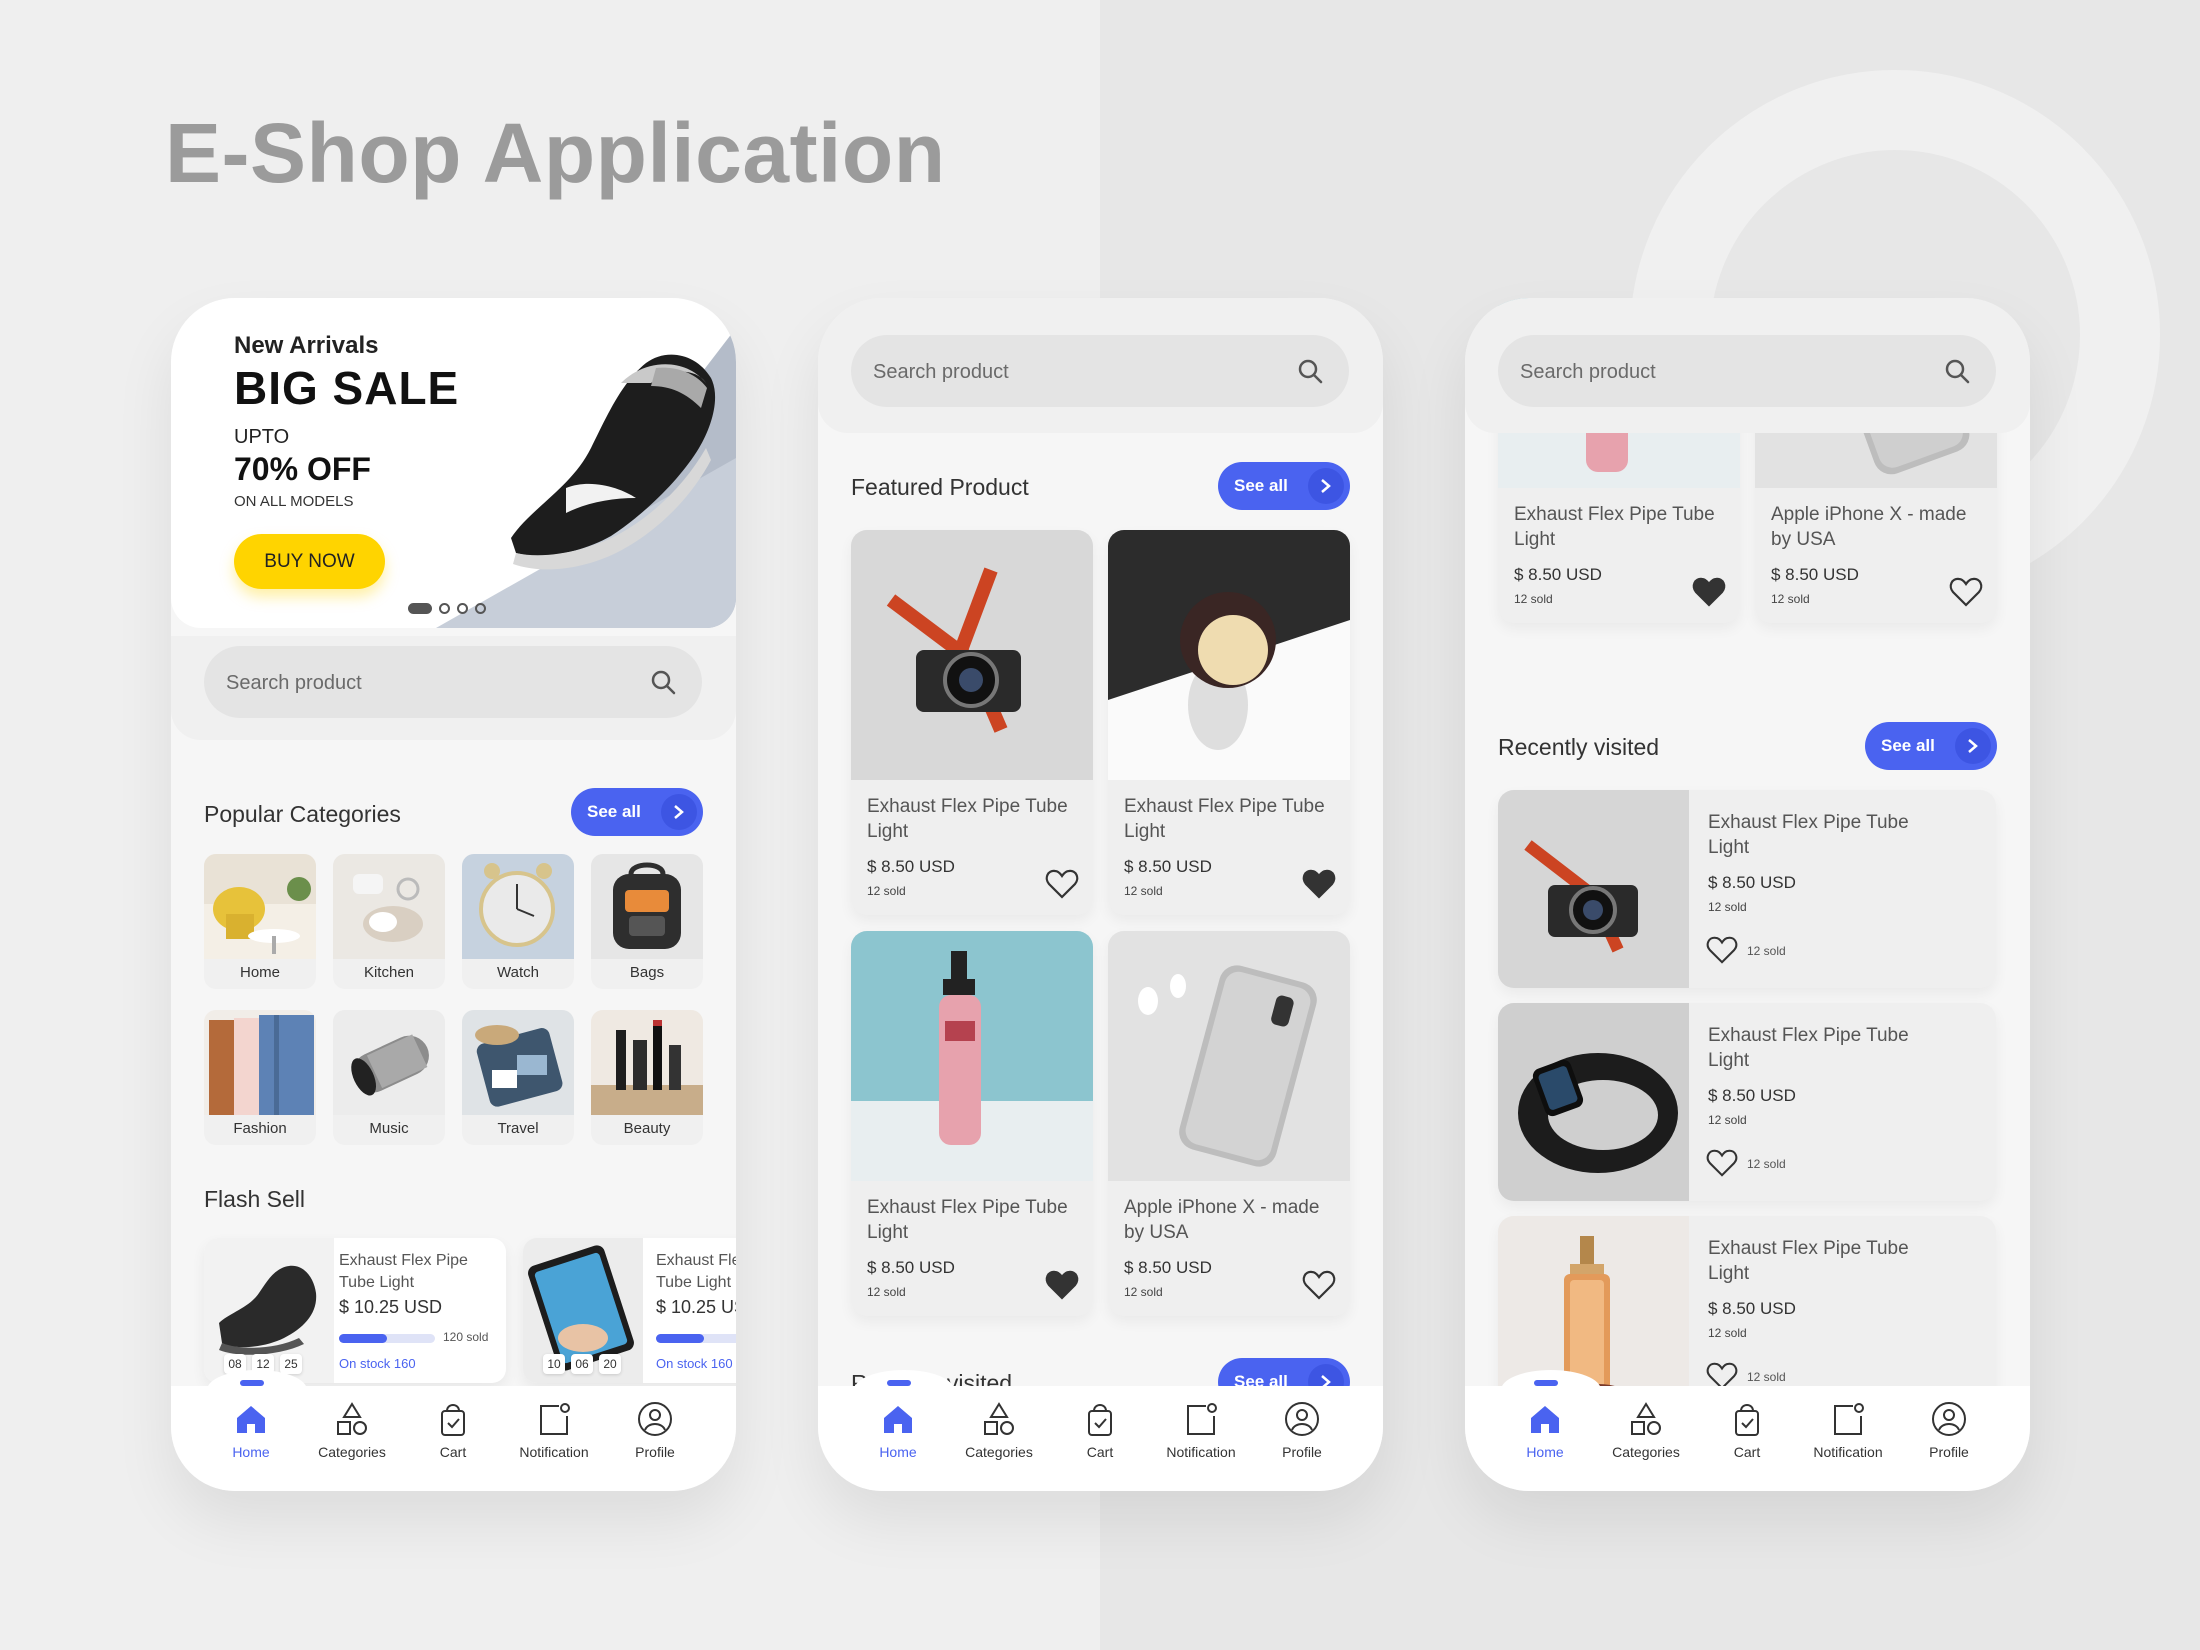 This screenshot has height=1650, width=2200. I want to click on flash-stock-status: On stock 160, so click(694, 1363).